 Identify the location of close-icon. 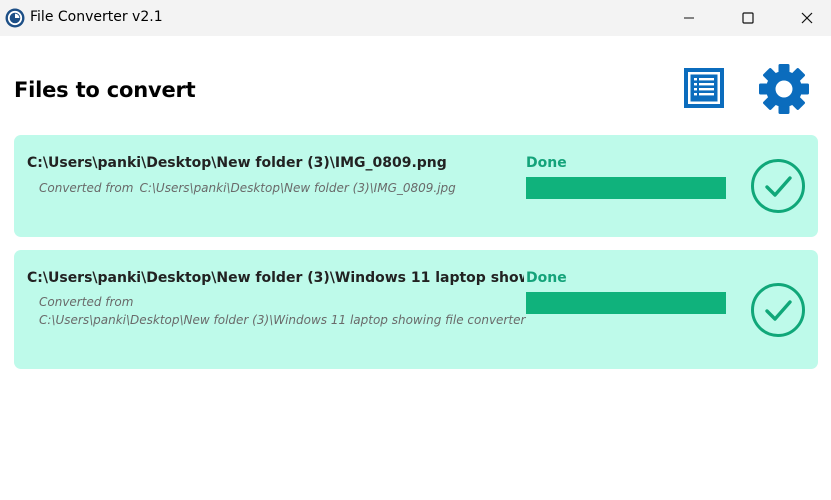
(807, 18).